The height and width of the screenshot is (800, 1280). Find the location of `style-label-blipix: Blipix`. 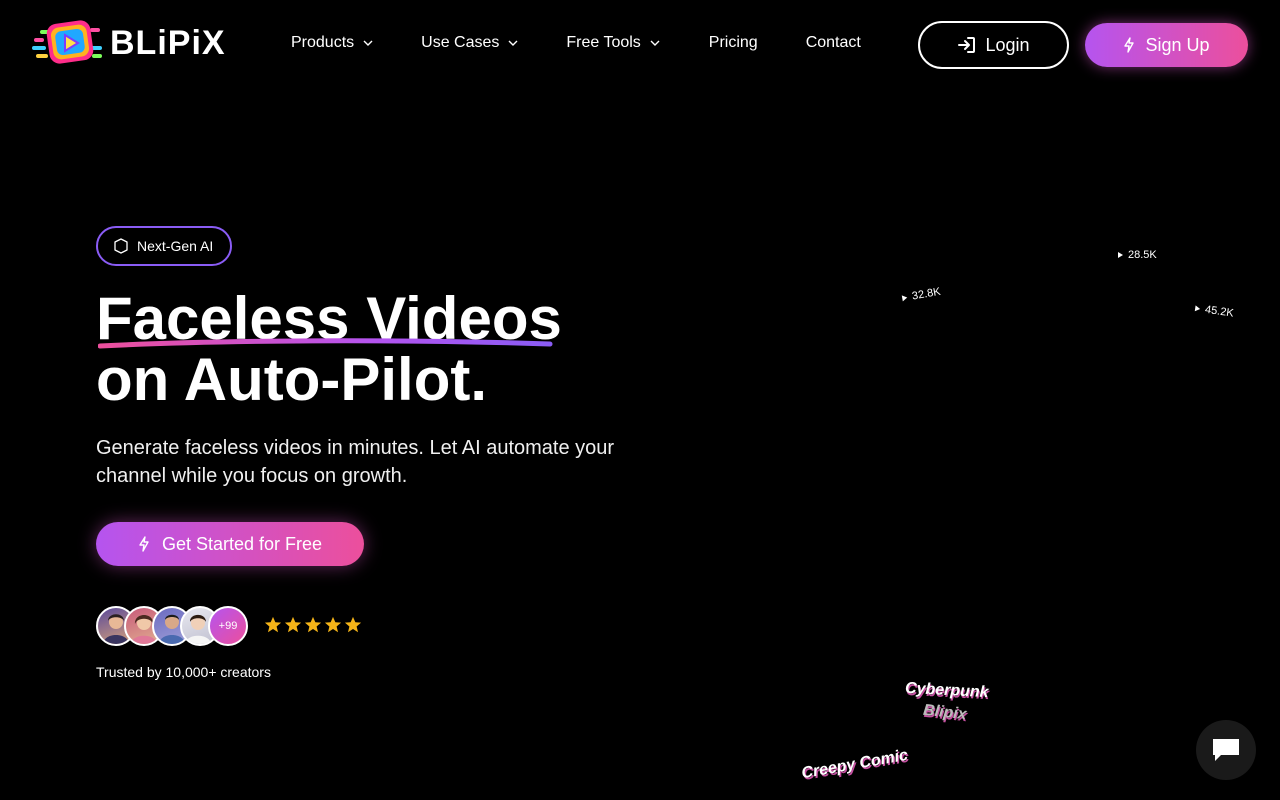

style-label-blipix: Blipix is located at coordinates (945, 712).